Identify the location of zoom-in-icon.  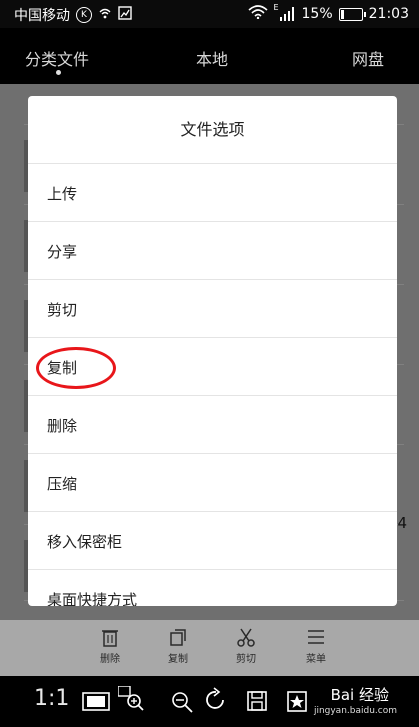
(130, 700).